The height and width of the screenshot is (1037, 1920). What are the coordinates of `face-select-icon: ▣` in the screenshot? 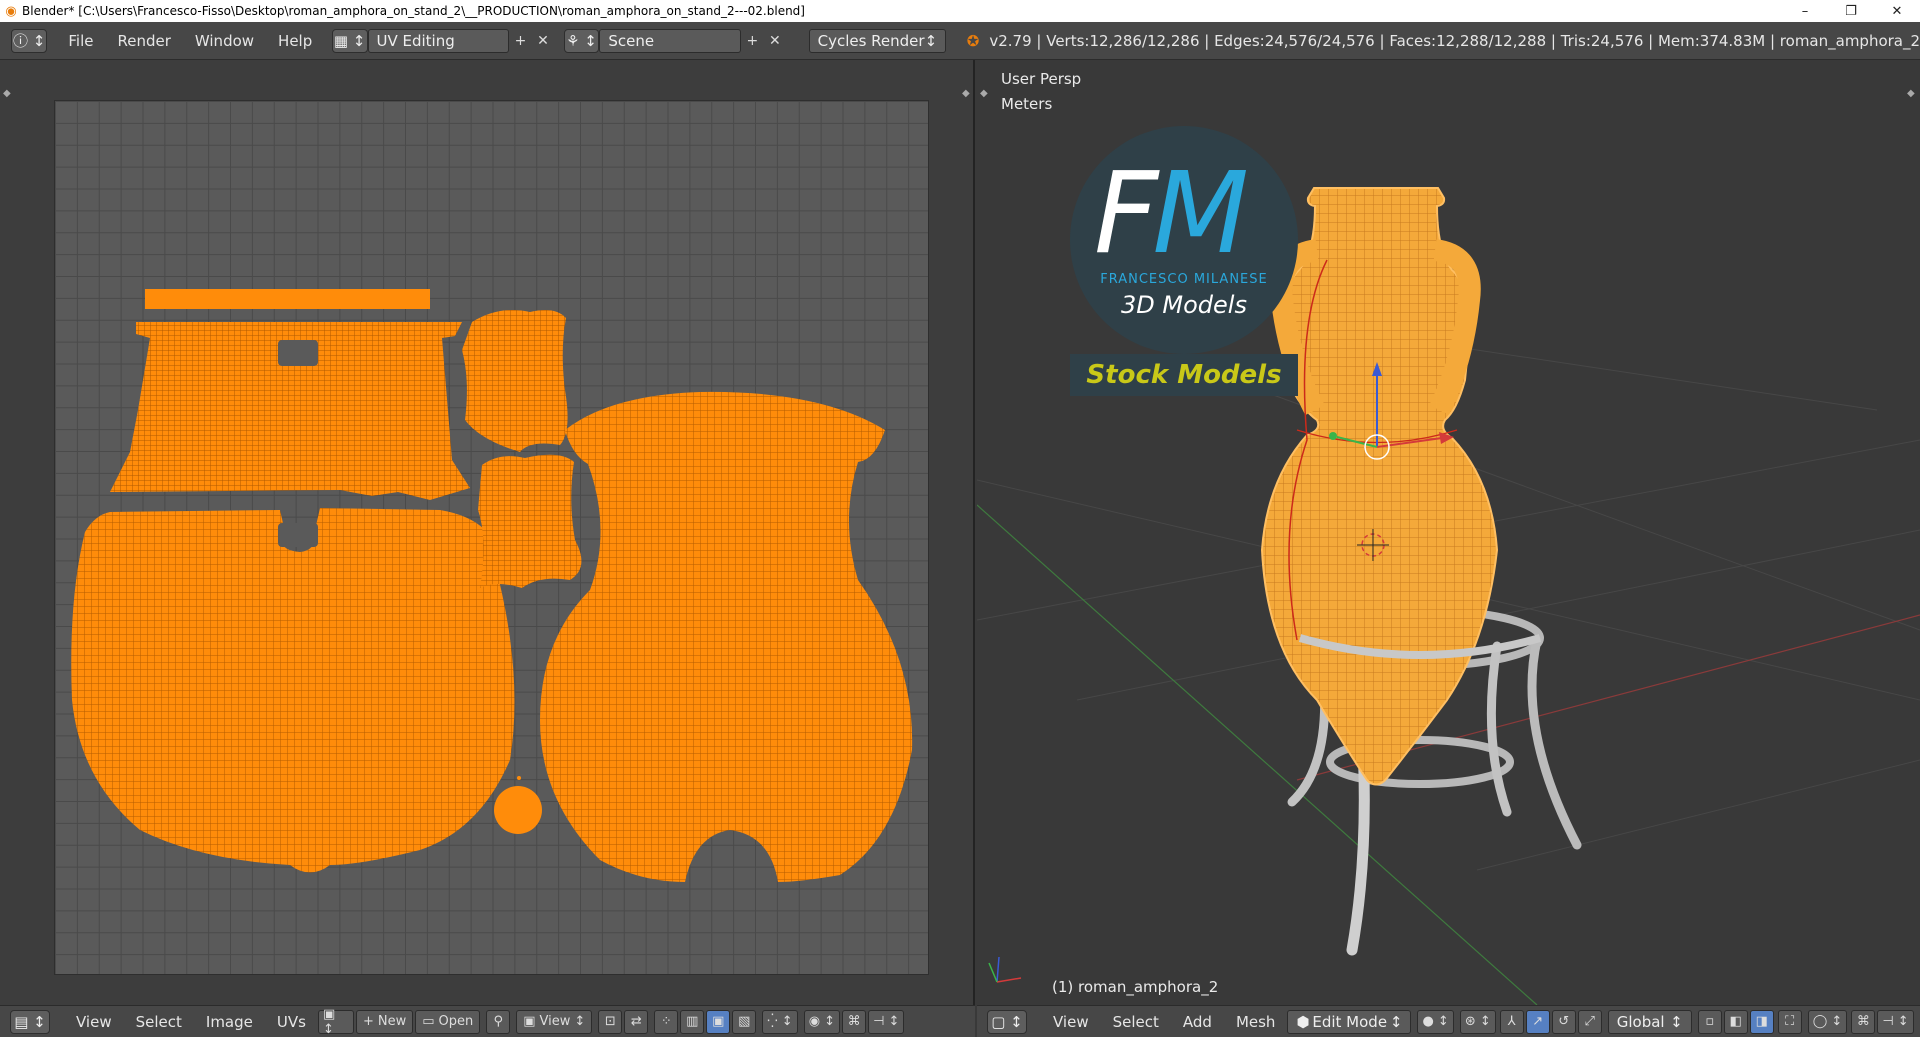 It's located at (718, 1021).